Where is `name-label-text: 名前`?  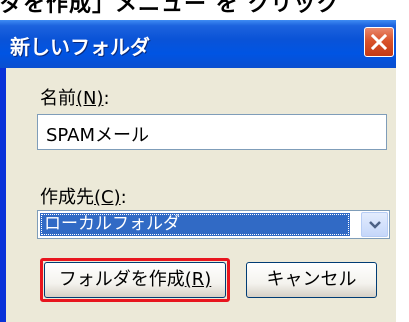 name-label-text: 名前 is located at coordinates (58, 98).